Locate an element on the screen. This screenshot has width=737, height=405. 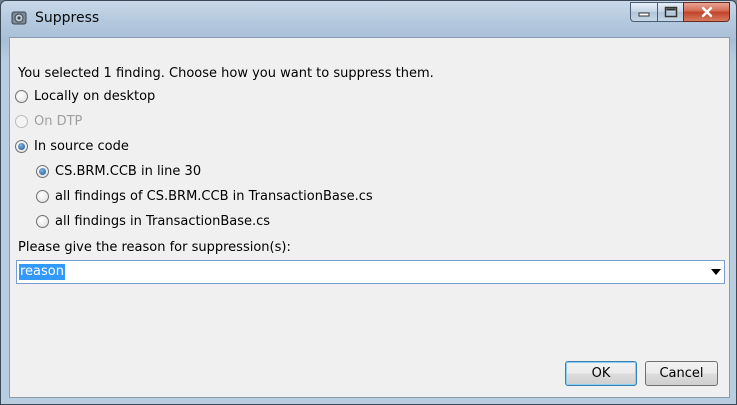
radio-label: On DTP is located at coordinates (58, 121).